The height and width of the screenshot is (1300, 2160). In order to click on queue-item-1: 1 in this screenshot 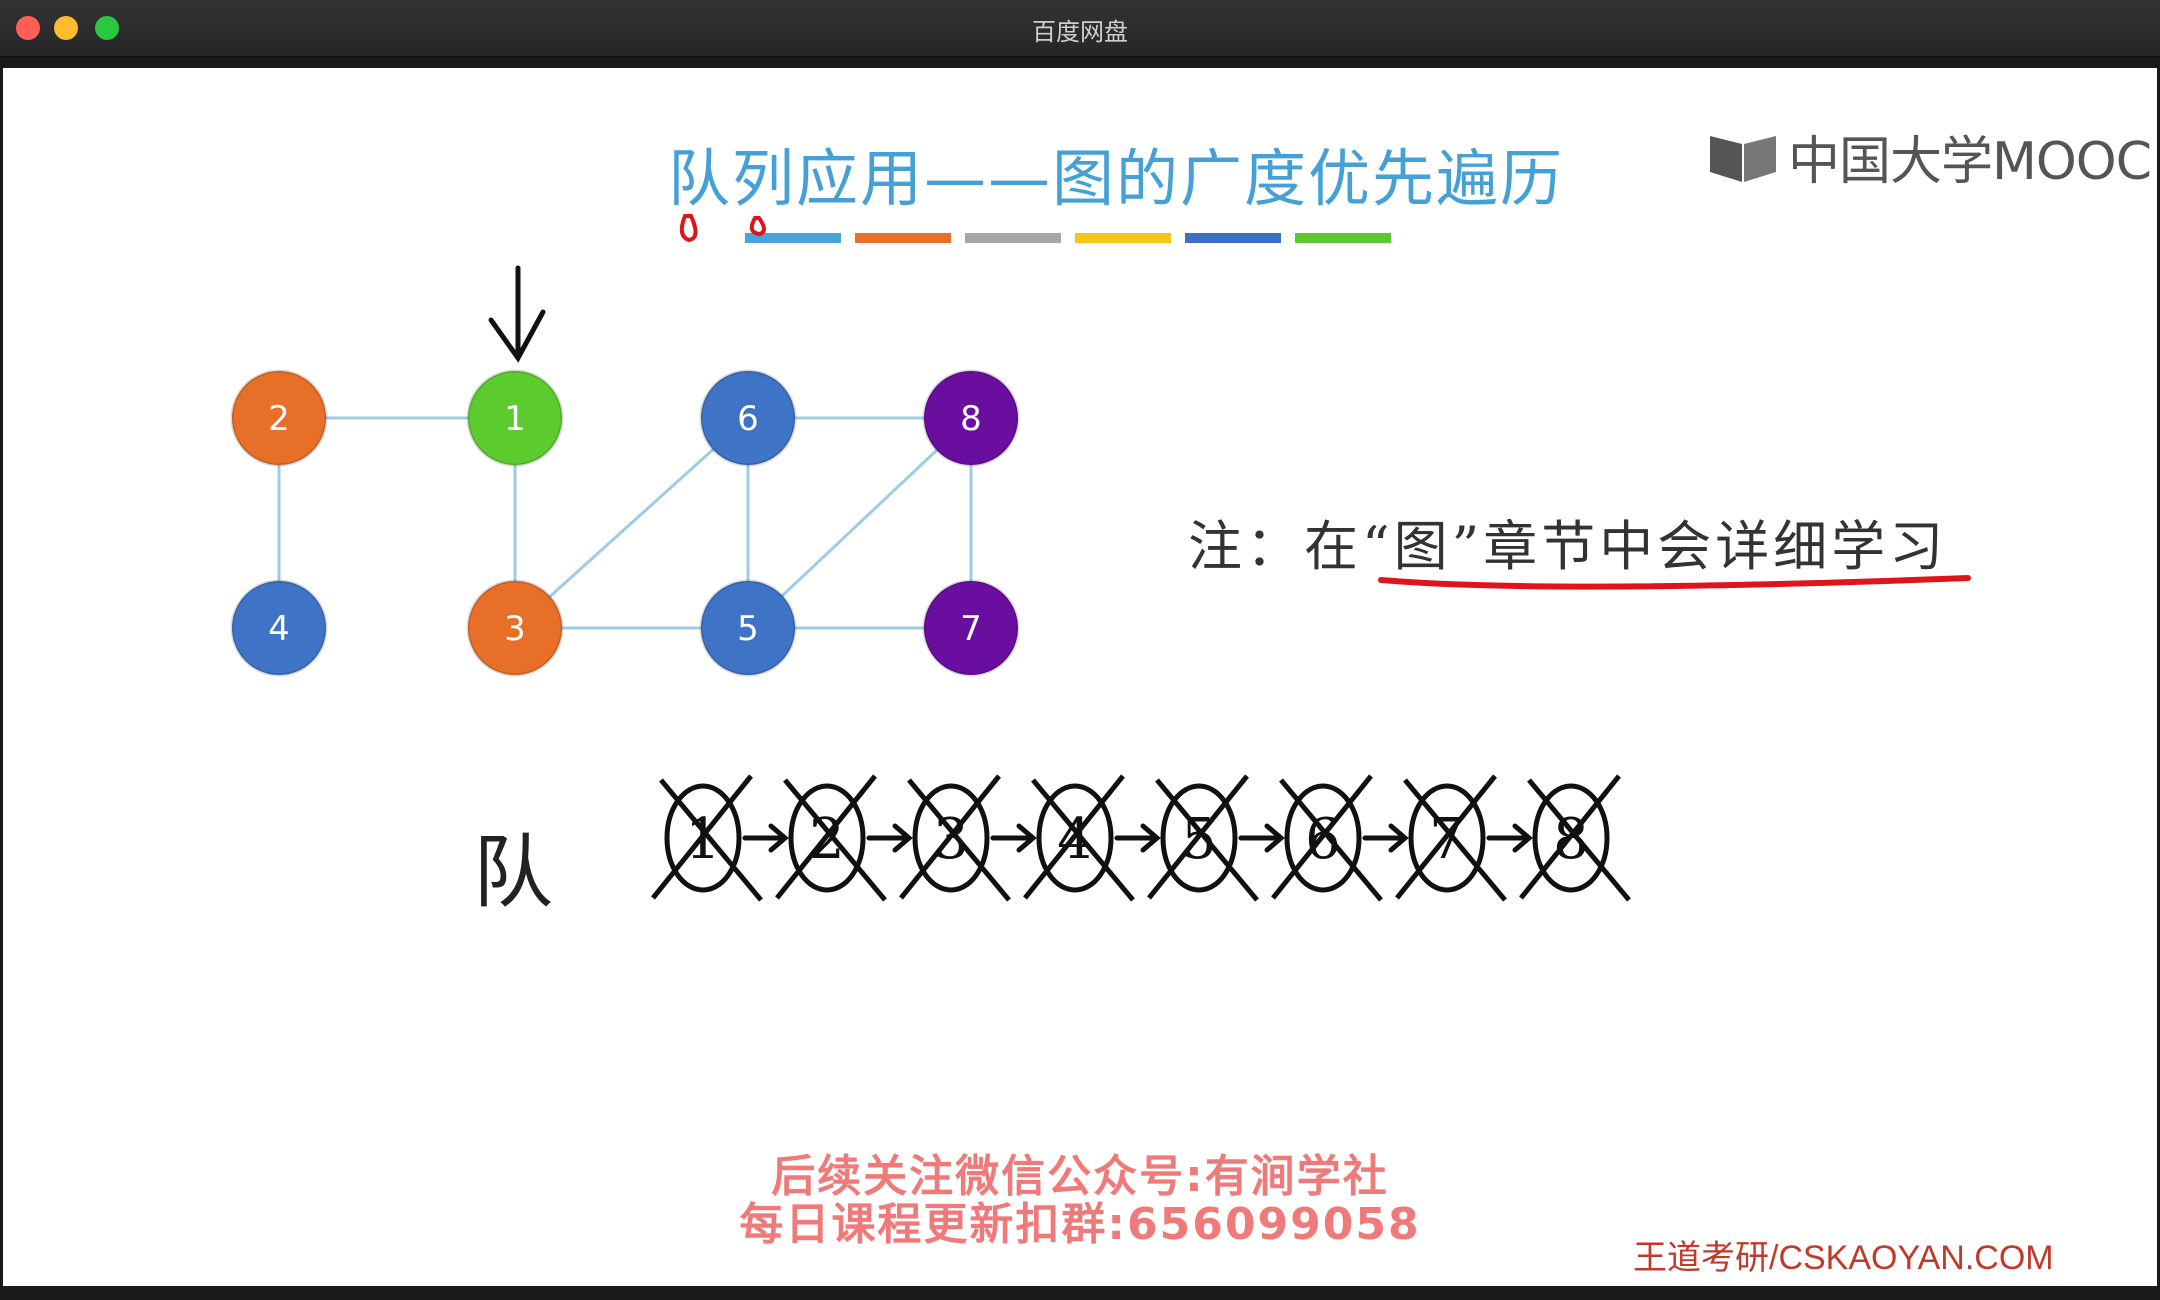, I will do `click(720, 838)`.